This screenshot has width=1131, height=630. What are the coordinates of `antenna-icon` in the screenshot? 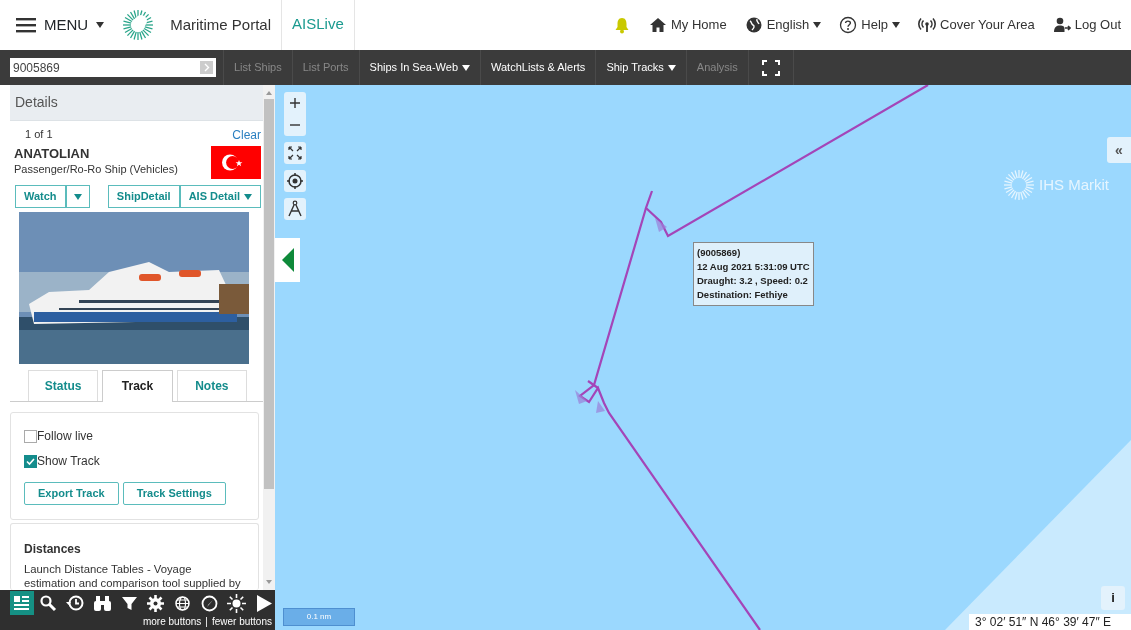 It's located at (927, 25).